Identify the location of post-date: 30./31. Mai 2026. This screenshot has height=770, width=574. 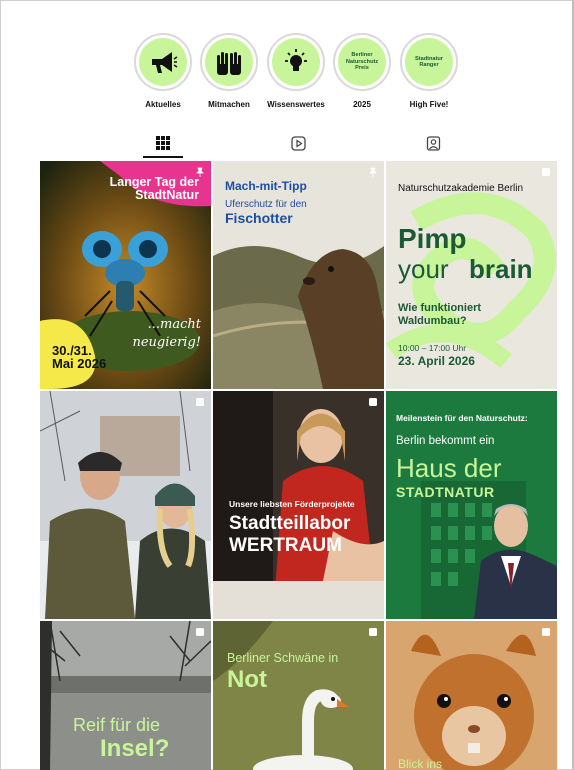
(79, 357).